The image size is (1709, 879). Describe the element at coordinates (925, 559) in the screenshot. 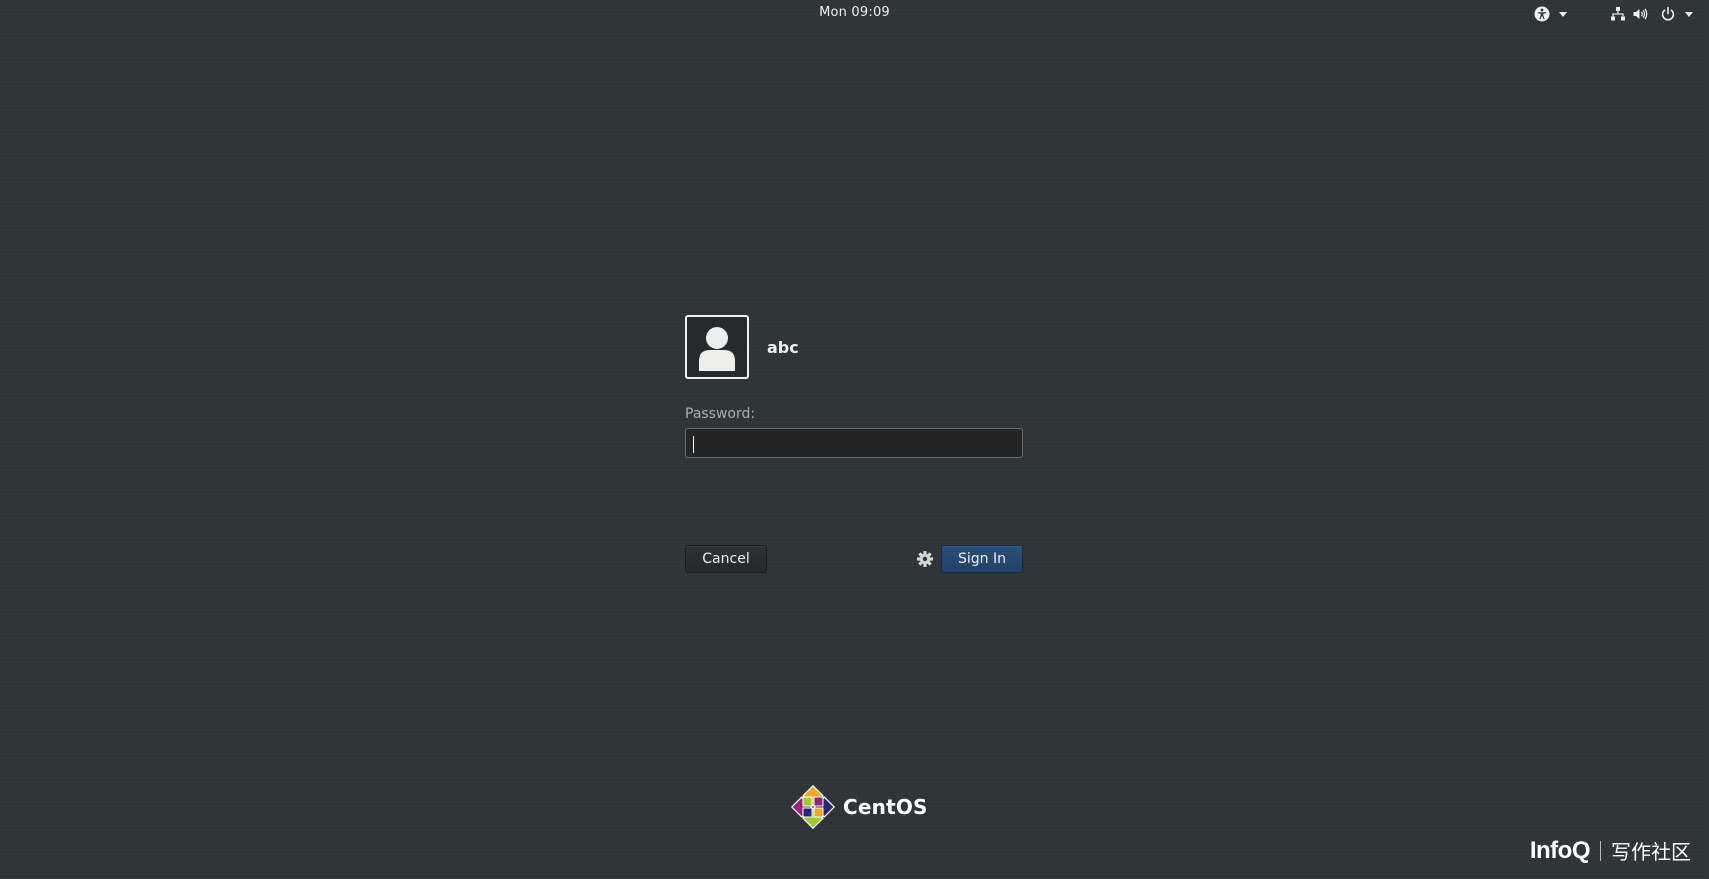

I see `gear-icon` at that location.